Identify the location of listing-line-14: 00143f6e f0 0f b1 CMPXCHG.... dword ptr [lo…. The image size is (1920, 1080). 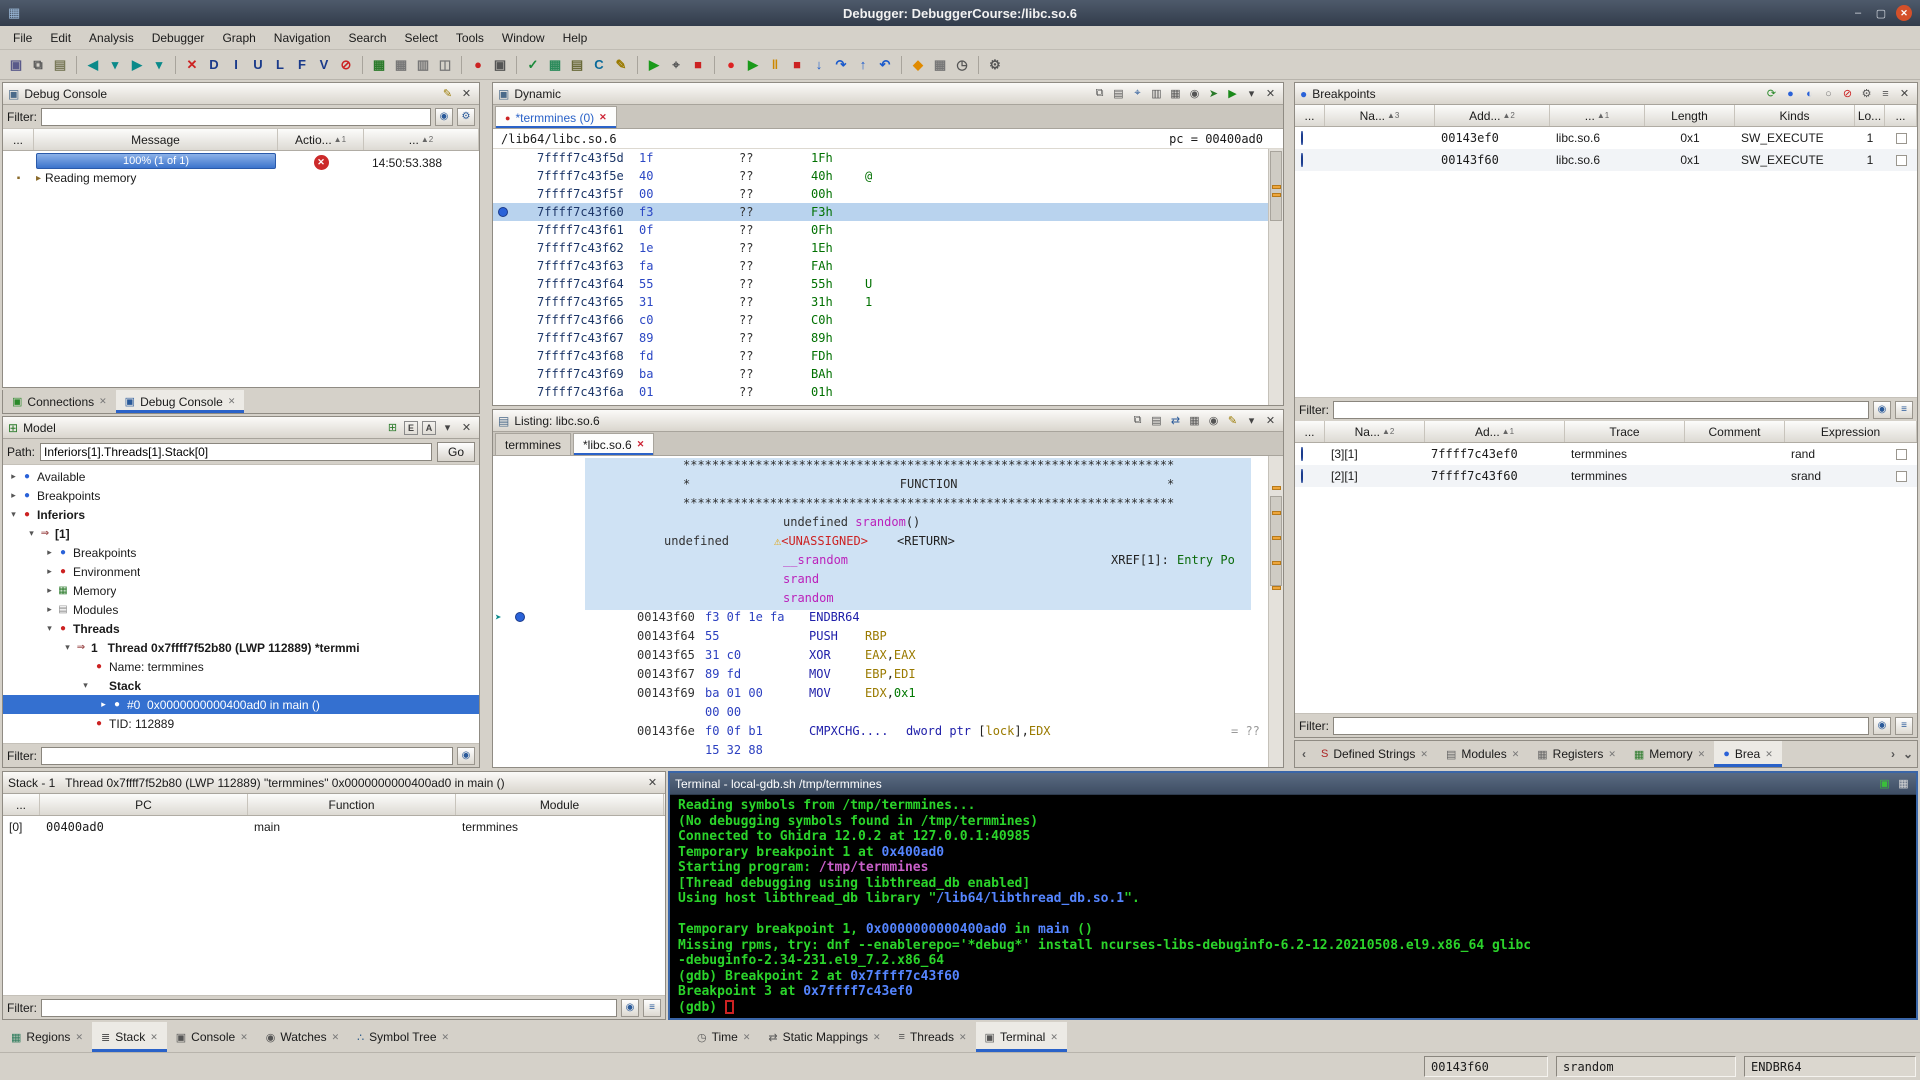
(880, 731).